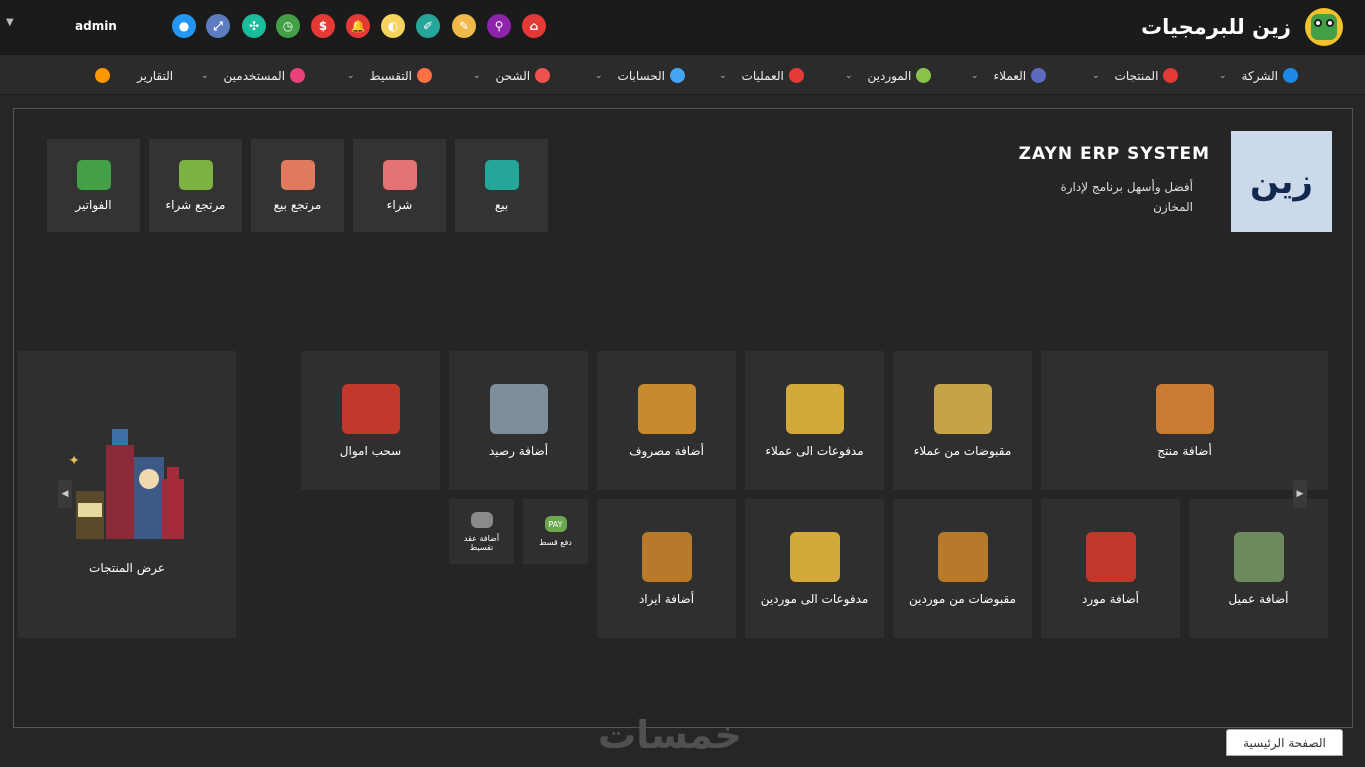 Image resolution: width=1365 pixels, height=767 pixels. What do you see at coordinates (481, 531) in the screenshot?
I see `action-tile: أضافة عقد تقسيط` at bounding box center [481, 531].